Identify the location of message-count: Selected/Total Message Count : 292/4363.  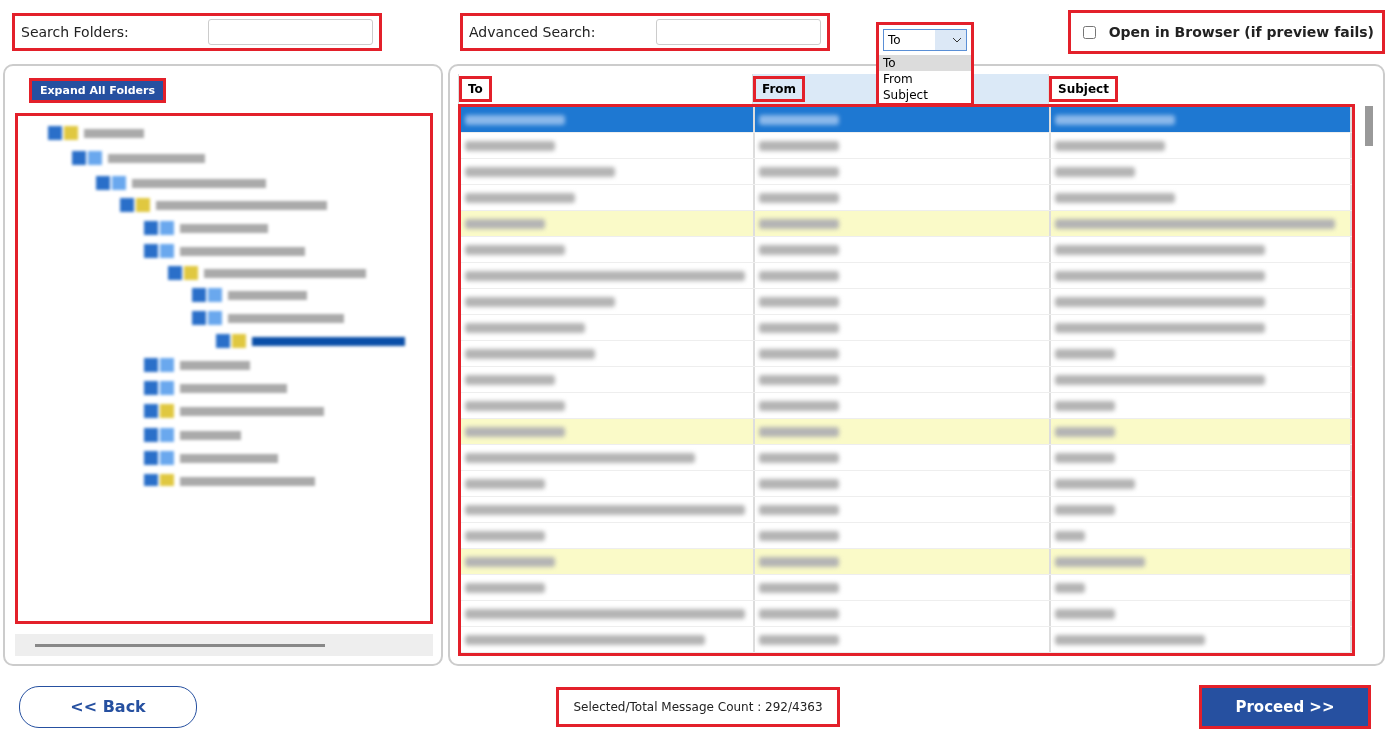
(698, 706).